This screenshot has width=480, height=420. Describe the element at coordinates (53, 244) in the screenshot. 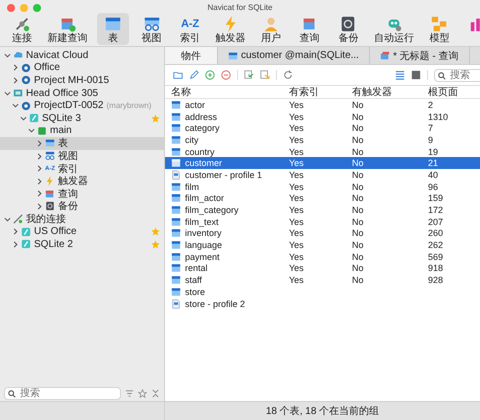

I see `tree-label: SQLite 2` at that location.